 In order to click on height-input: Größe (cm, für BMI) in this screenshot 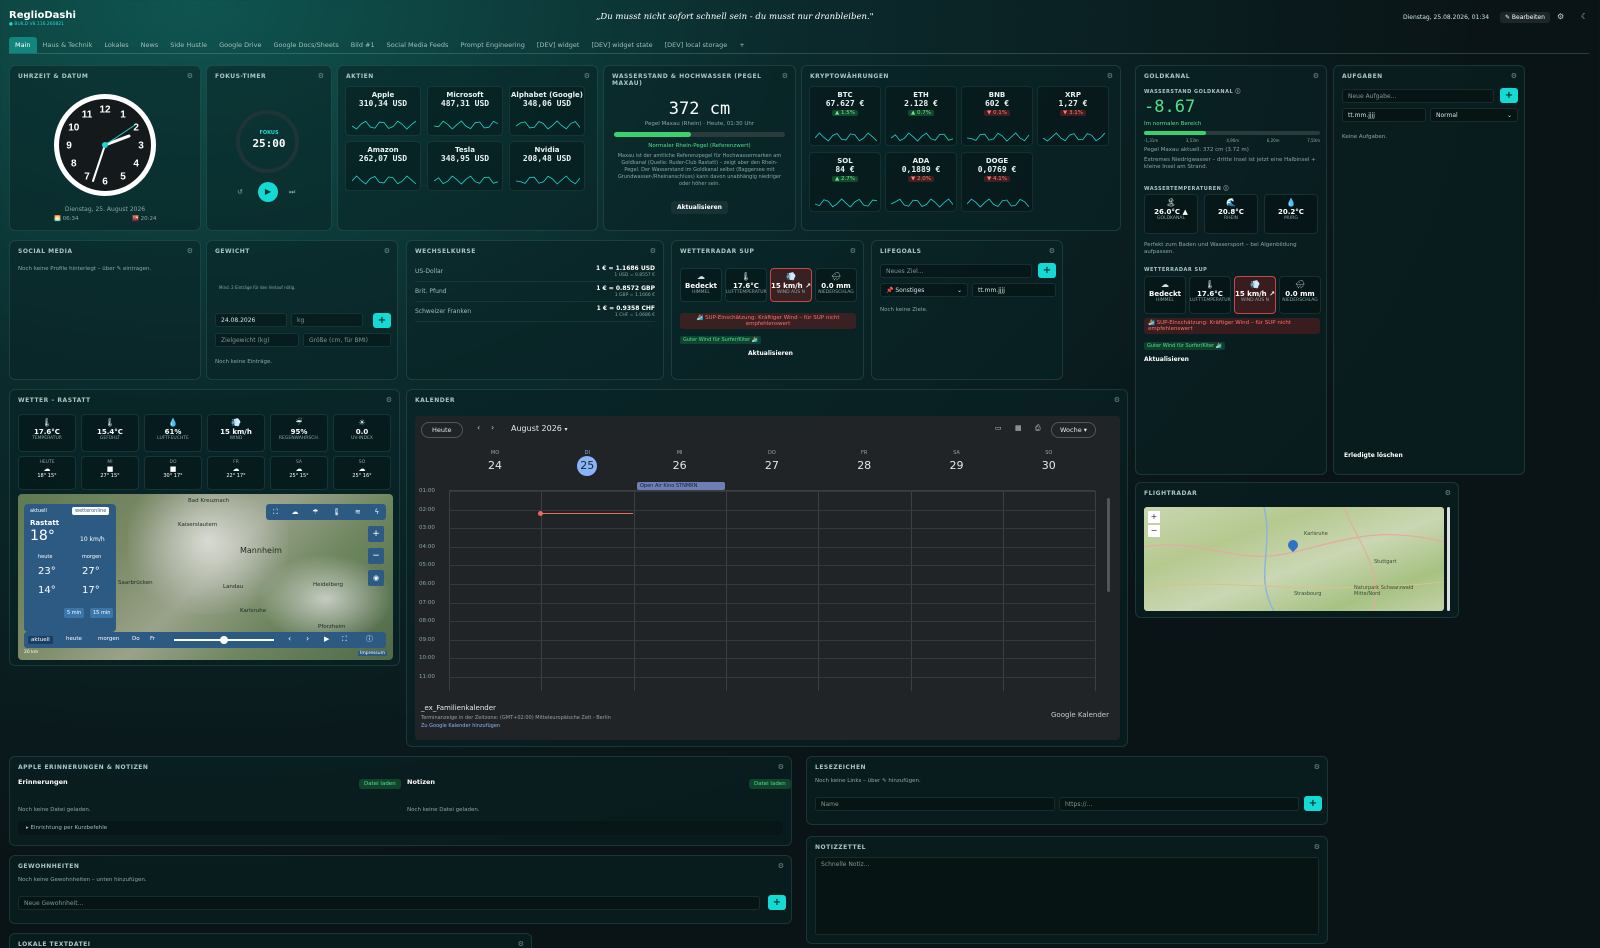, I will do `click(347, 340)`.